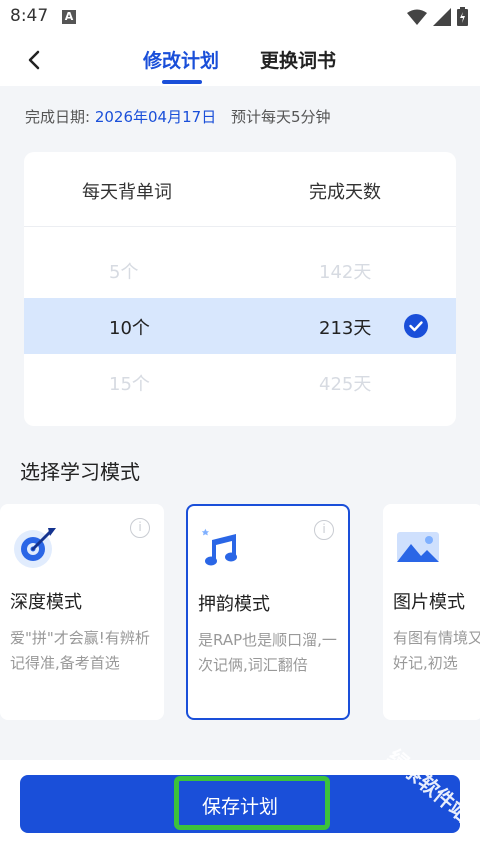 The width and height of the screenshot is (480, 853). I want to click on mode-name: 图片模式, so click(429, 602).